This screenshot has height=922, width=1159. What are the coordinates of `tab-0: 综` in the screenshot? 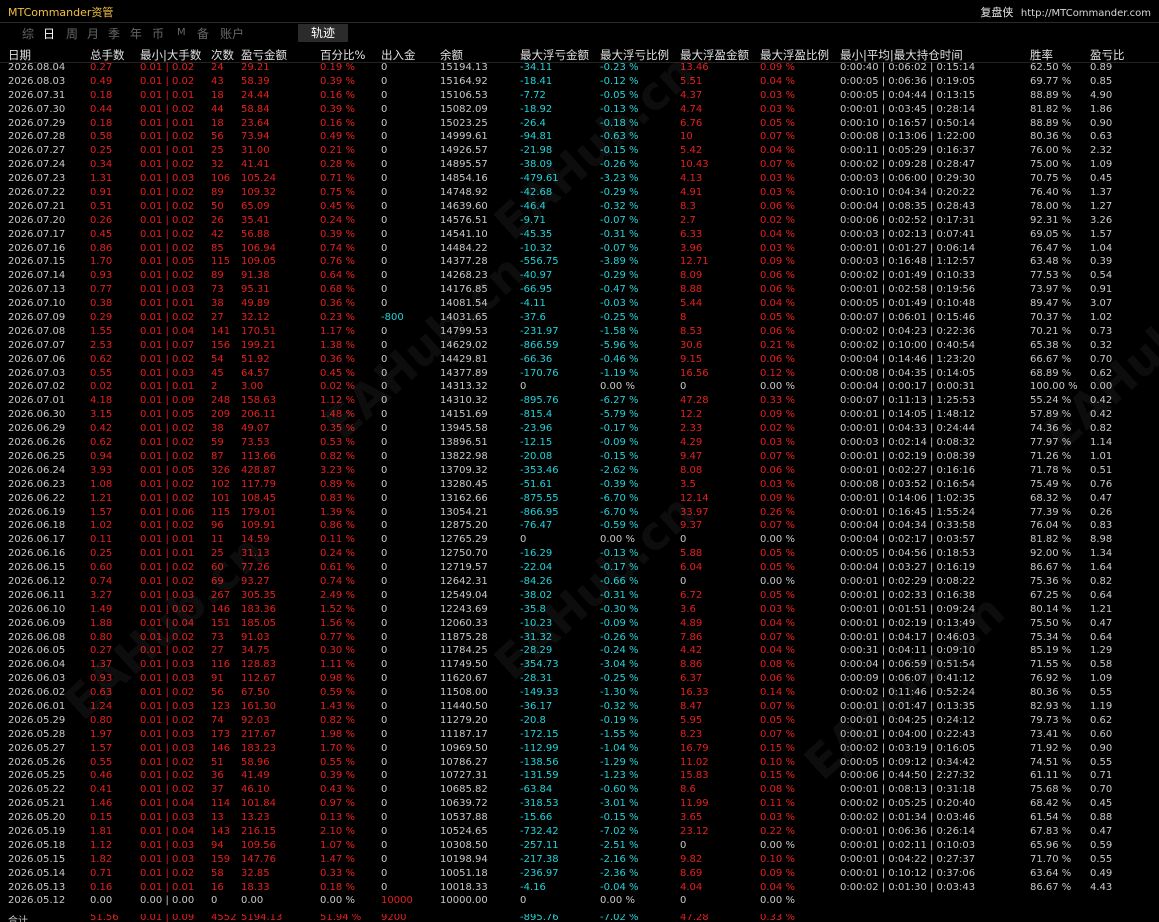 It's located at (28, 33).